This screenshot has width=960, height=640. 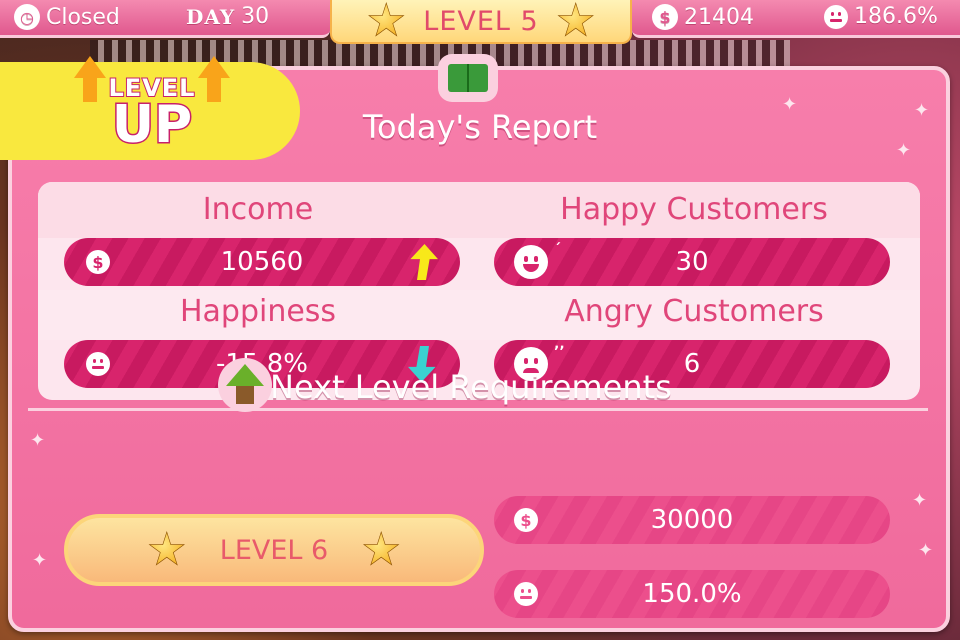 I want to click on happiness-value: 186.6%, so click(x=896, y=16).